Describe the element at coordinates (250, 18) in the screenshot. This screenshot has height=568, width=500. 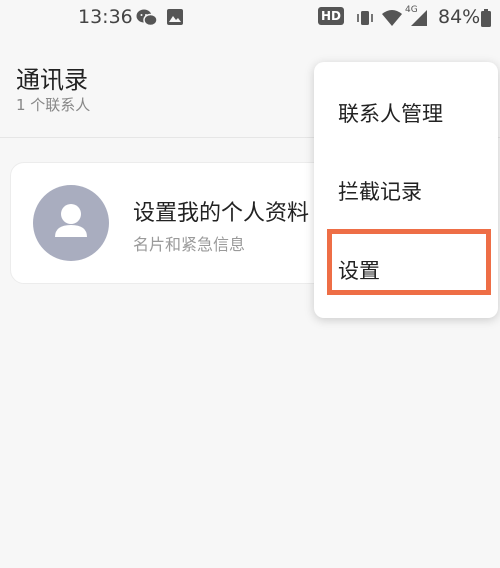
I see `status-bar: 13:36 HD 4G 84%` at that location.